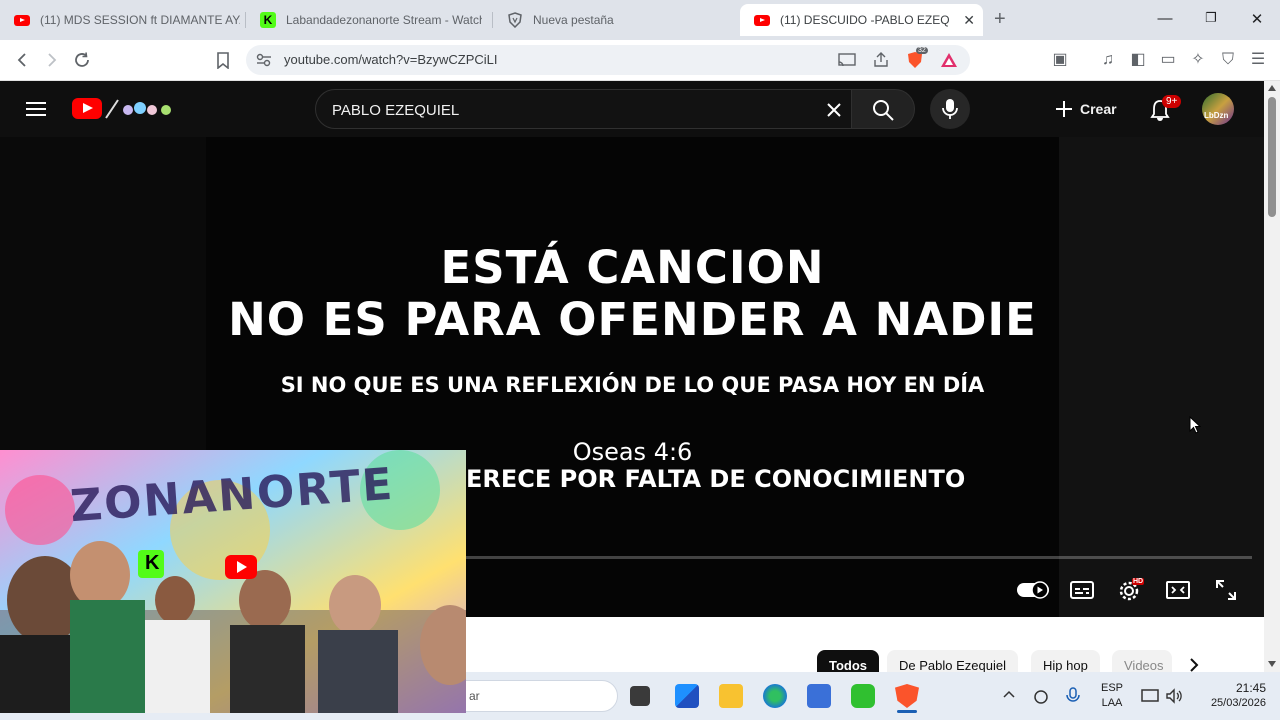 The width and height of the screenshot is (1280, 720). Describe the element at coordinates (731, 696) in the screenshot. I see `file-explorer-icon` at that location.